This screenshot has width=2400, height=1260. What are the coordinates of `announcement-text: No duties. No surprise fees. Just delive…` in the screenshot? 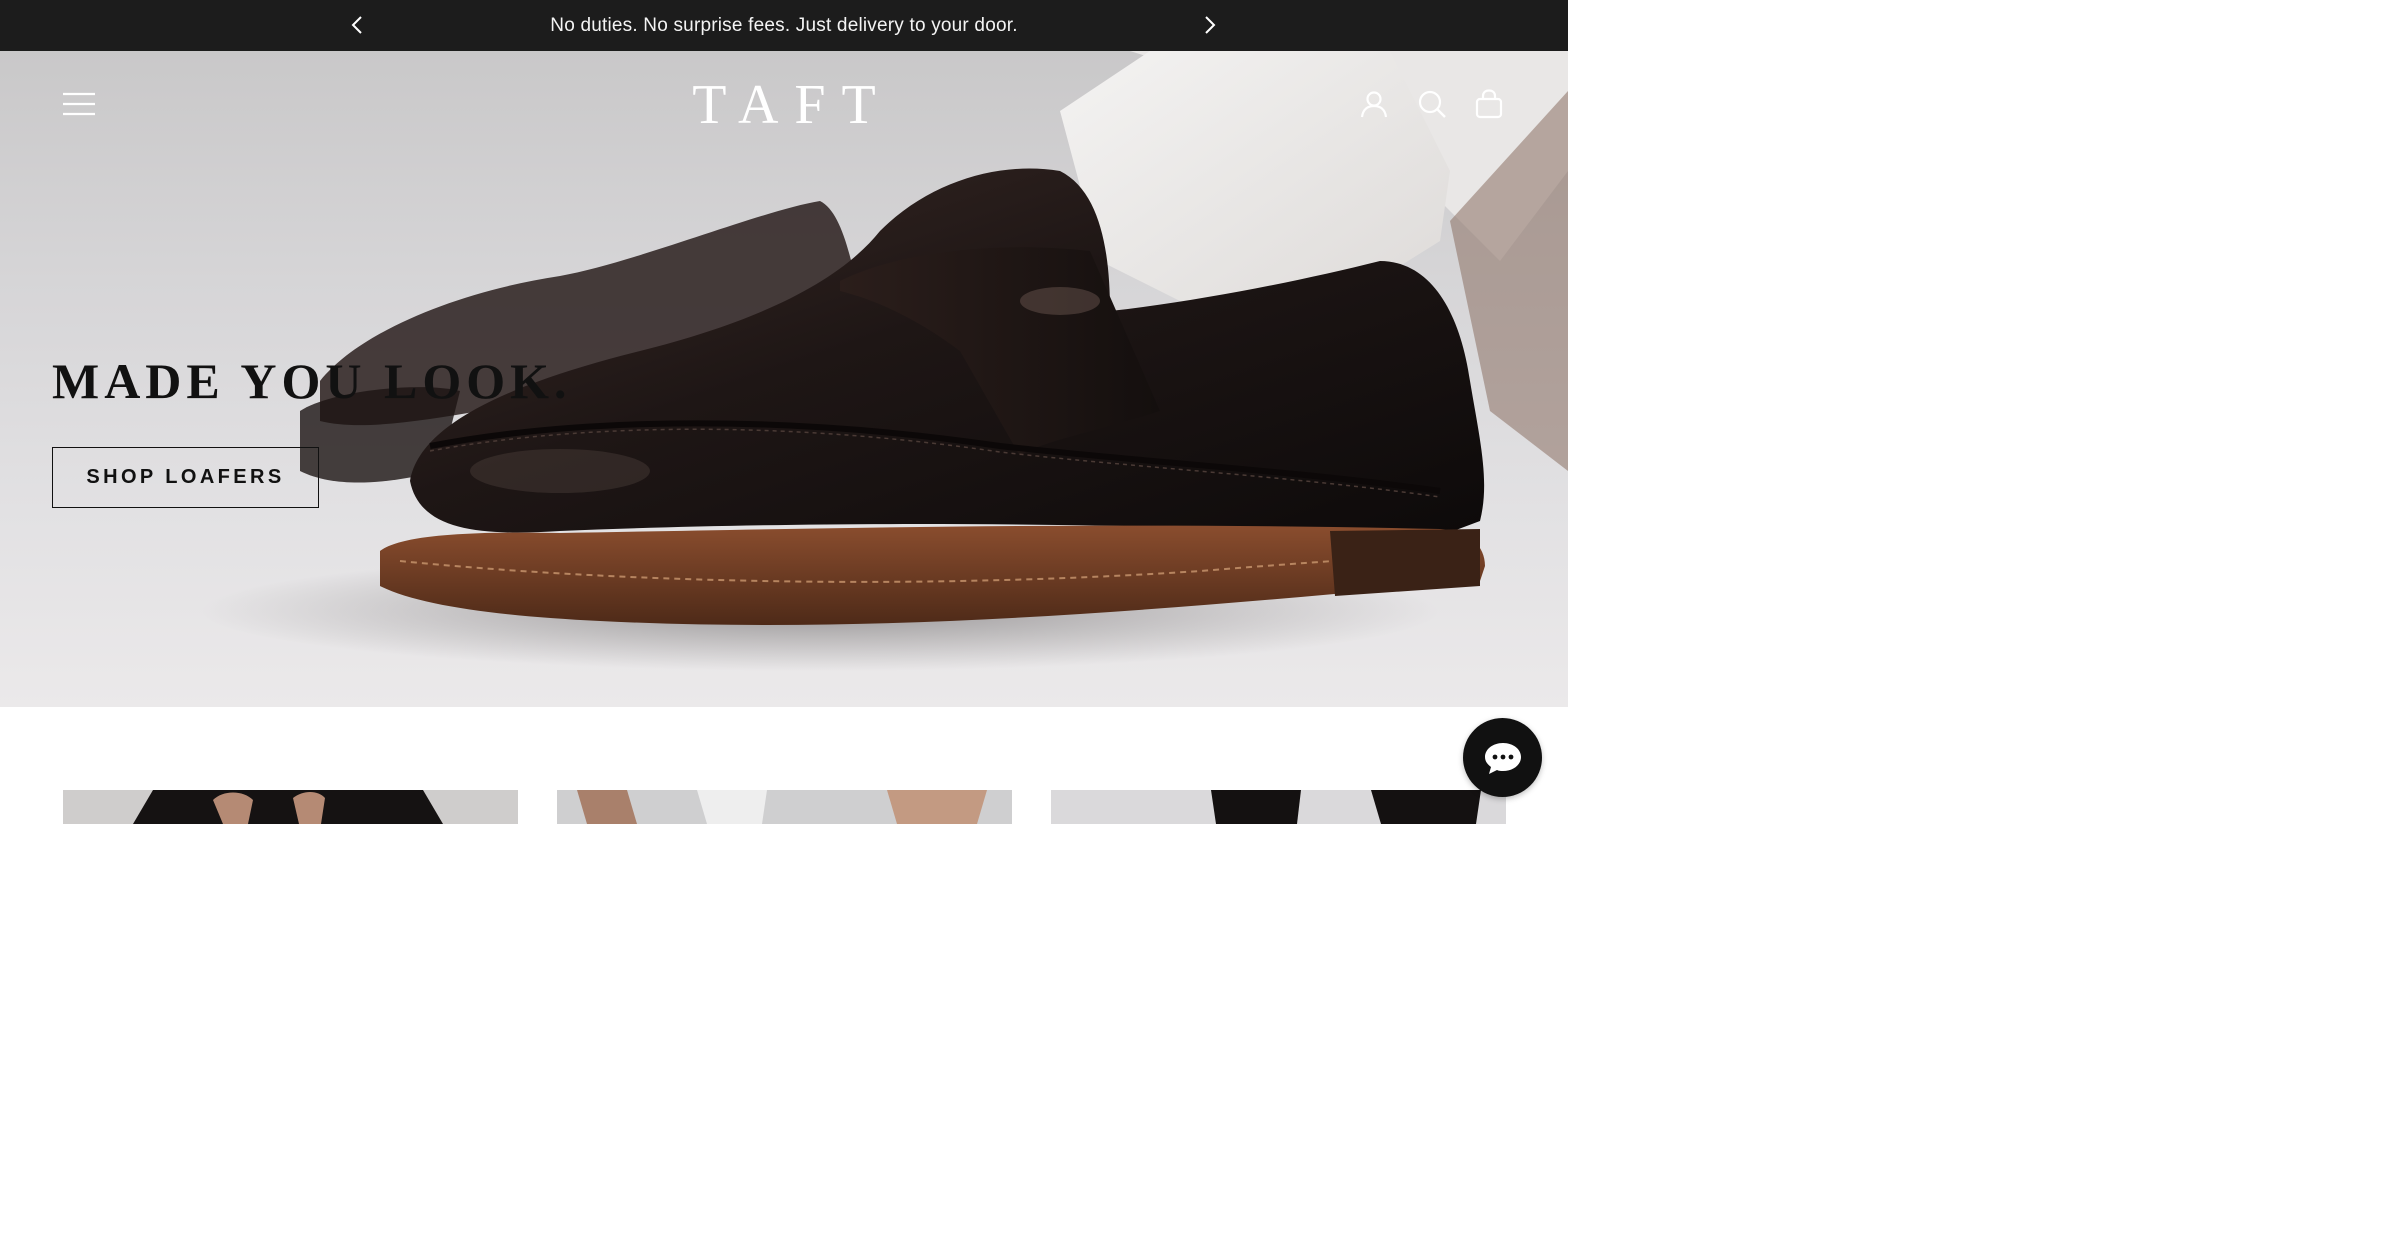 It's located at (784, 25).